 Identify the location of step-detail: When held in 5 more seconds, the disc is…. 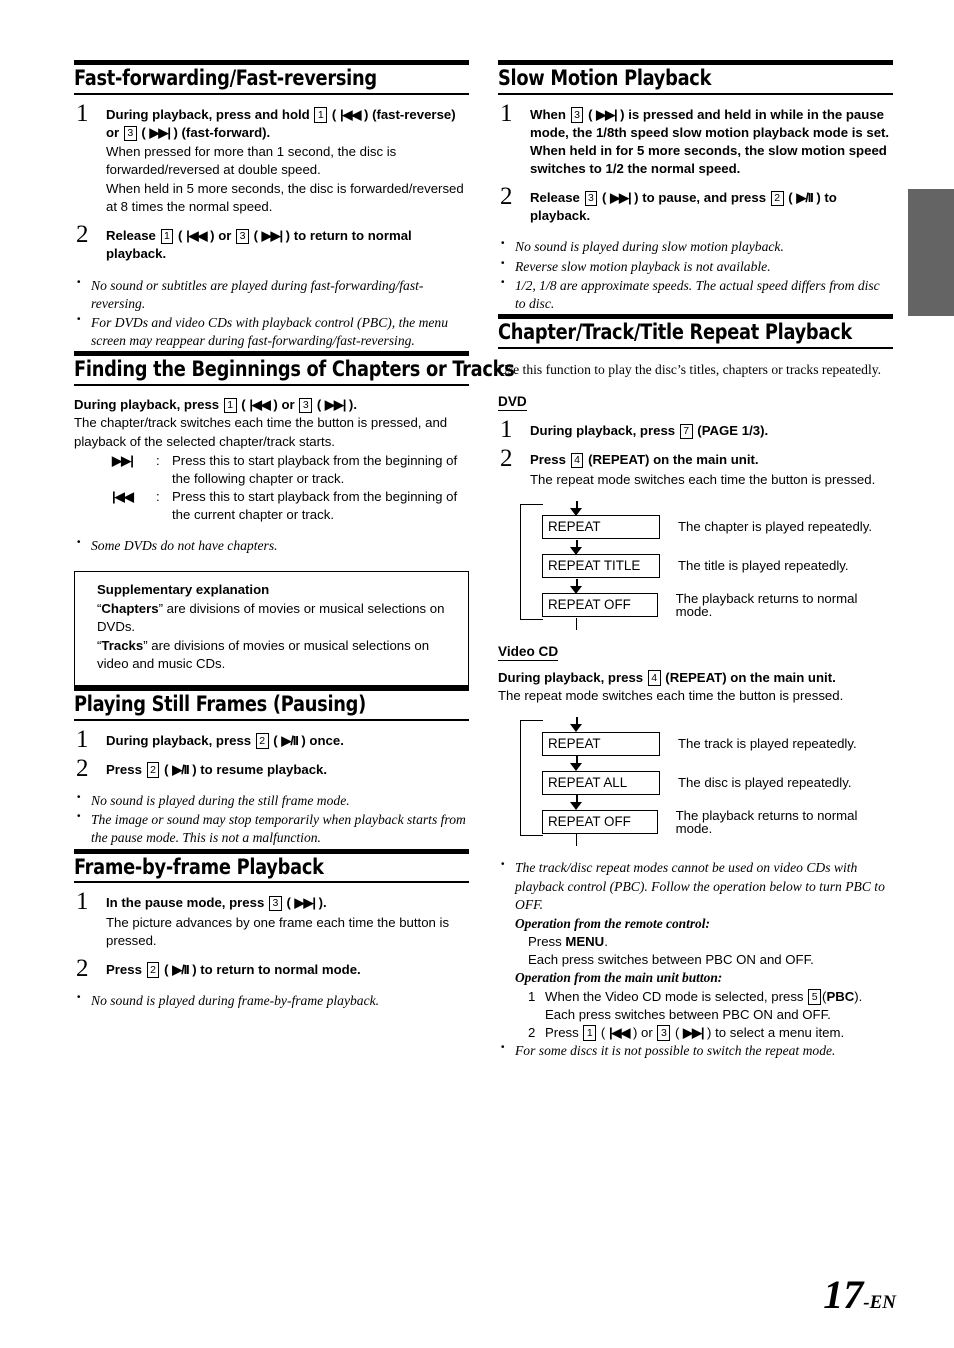
(285, 198).